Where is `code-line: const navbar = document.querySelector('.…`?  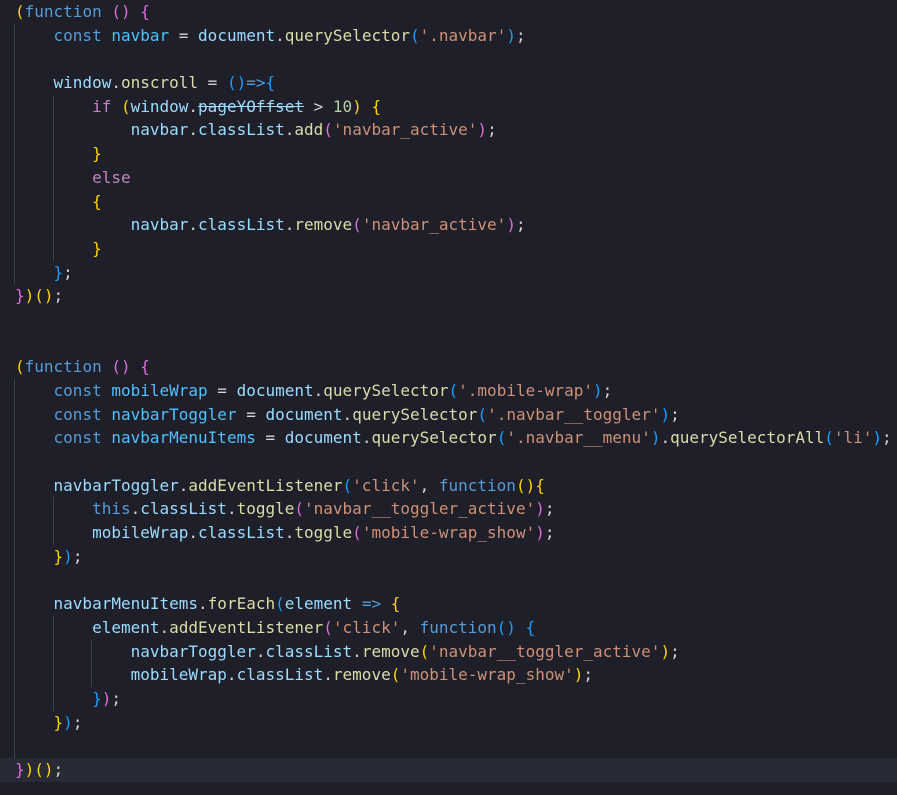 code-line: const navbar = document.querySelector('.… is located at coordinates (448, 35).